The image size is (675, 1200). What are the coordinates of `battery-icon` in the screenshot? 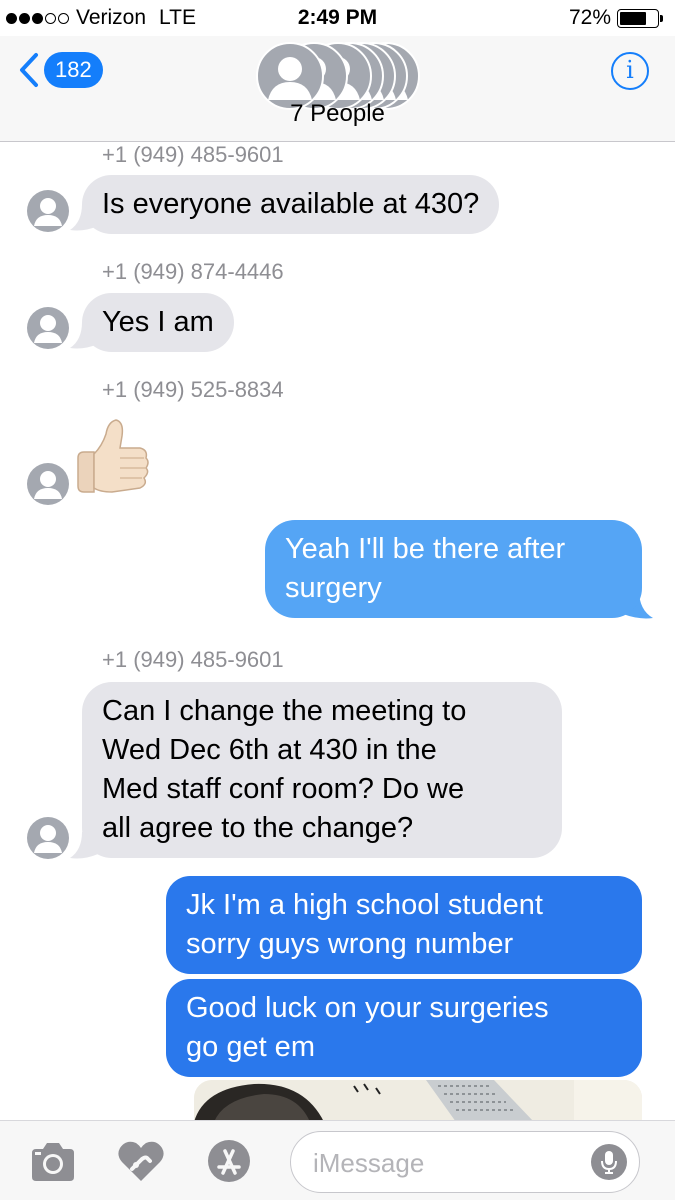 It's located at (638, 18).